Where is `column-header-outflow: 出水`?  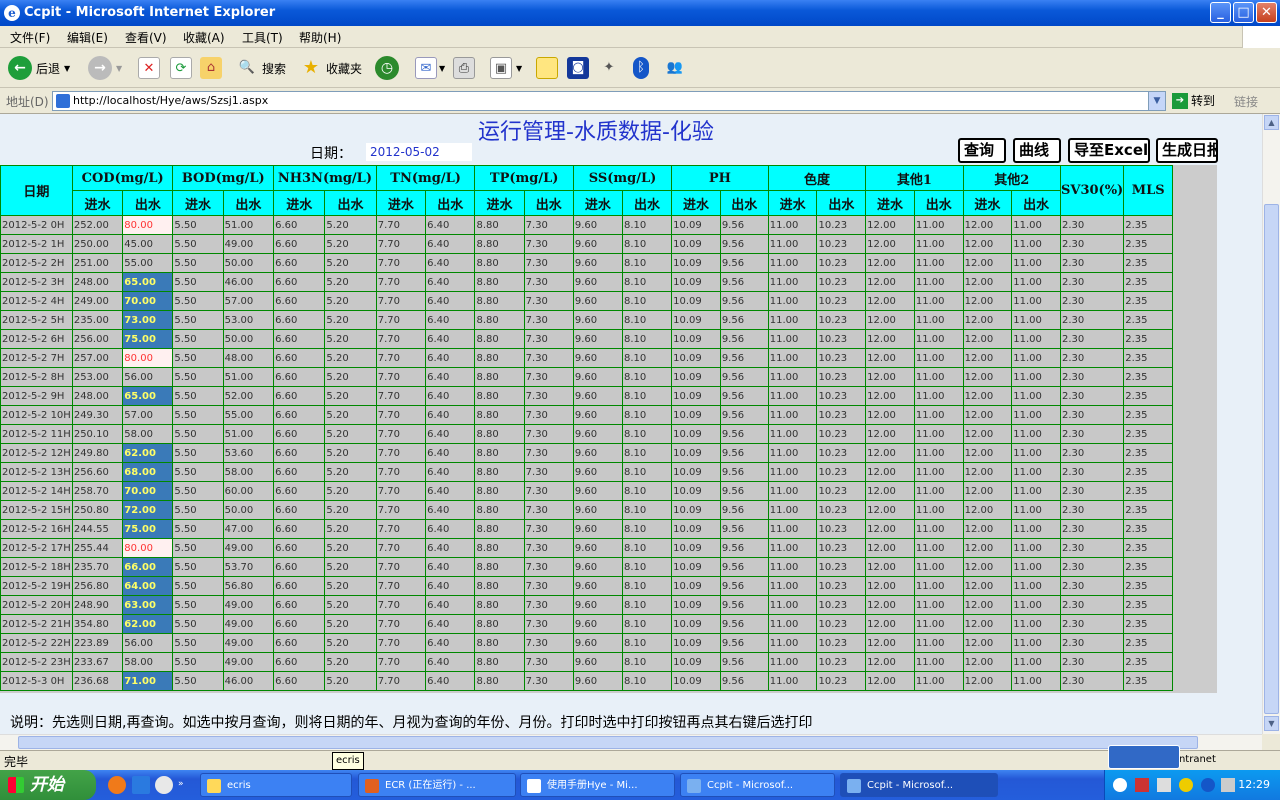
column-header-outflow: 出水 is located at coordinates (248, 203).